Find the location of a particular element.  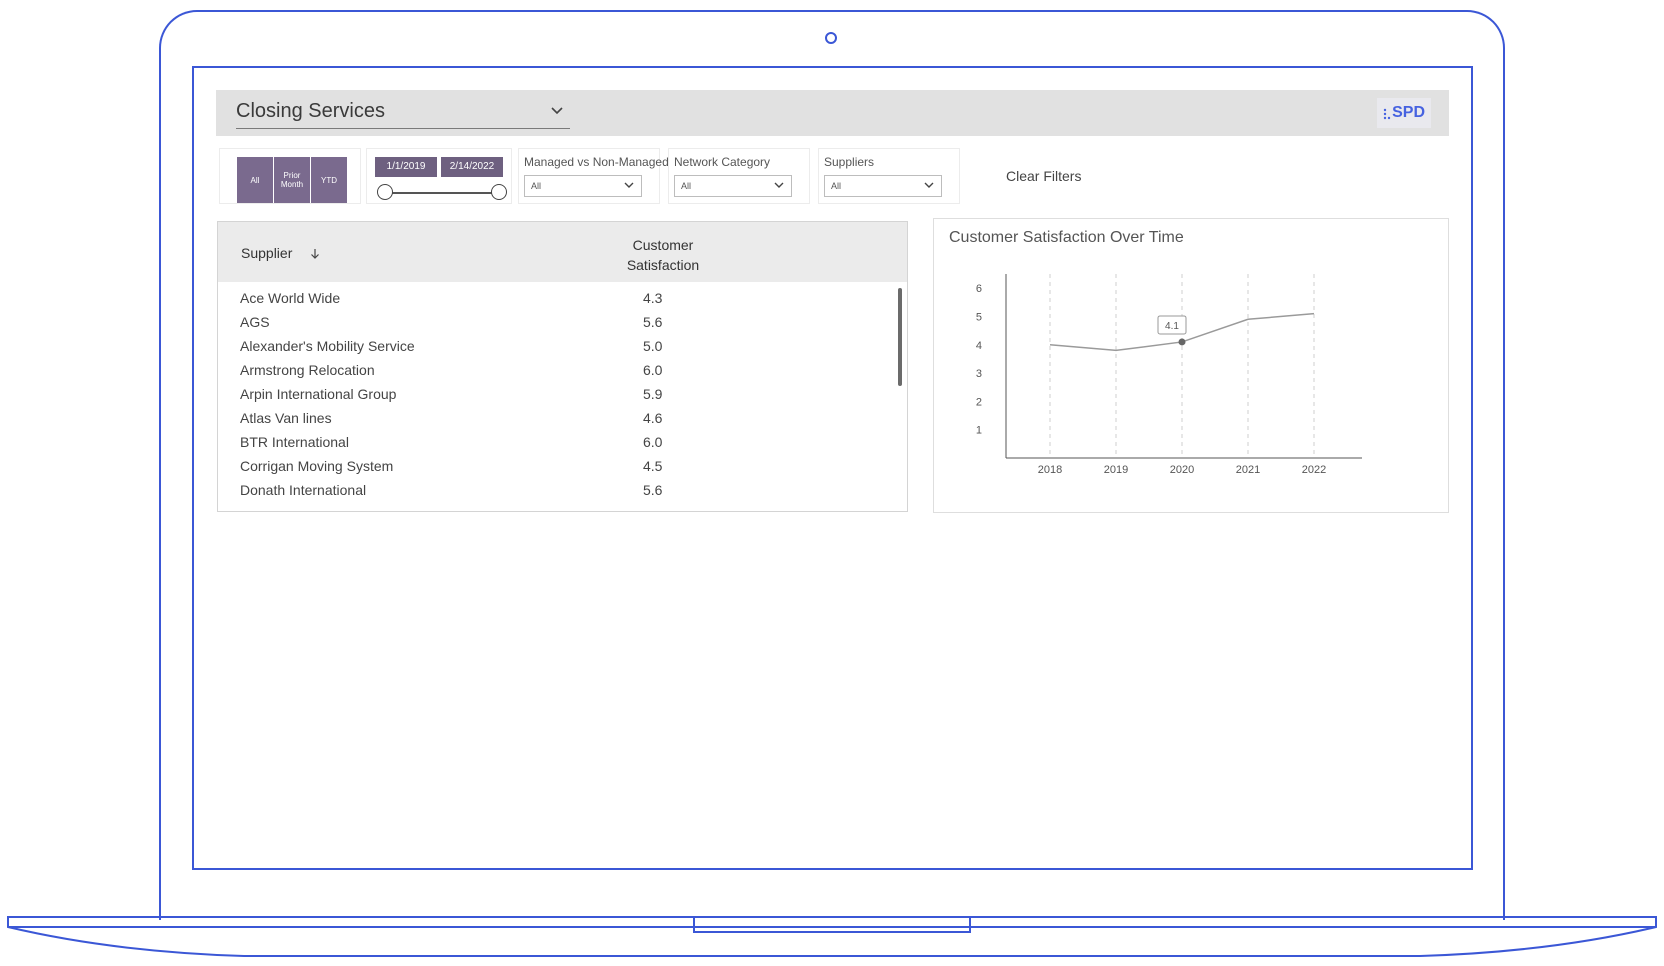

supplier-name: Armstrong Relocation is located at coordinates (307, 370).